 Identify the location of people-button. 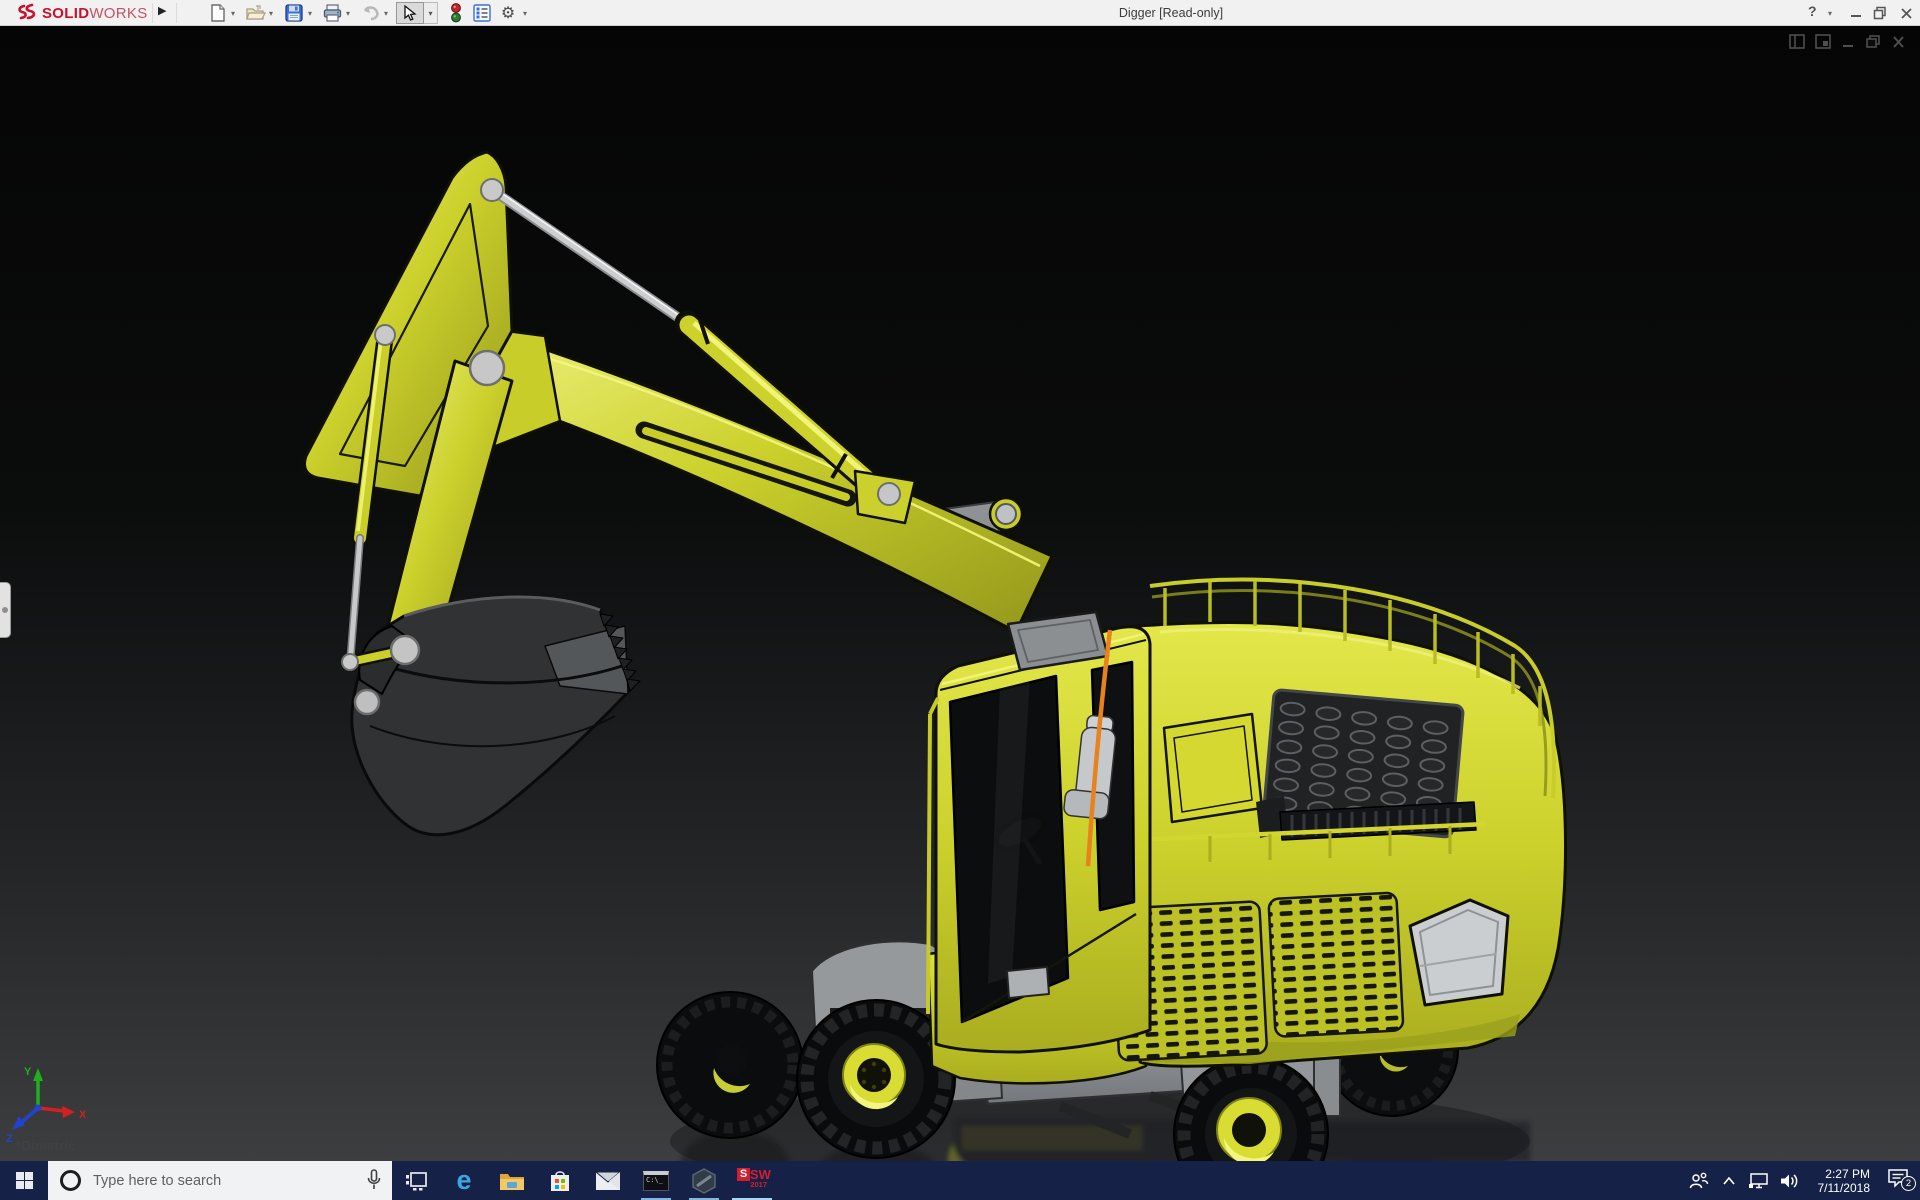
(1699, 1180).